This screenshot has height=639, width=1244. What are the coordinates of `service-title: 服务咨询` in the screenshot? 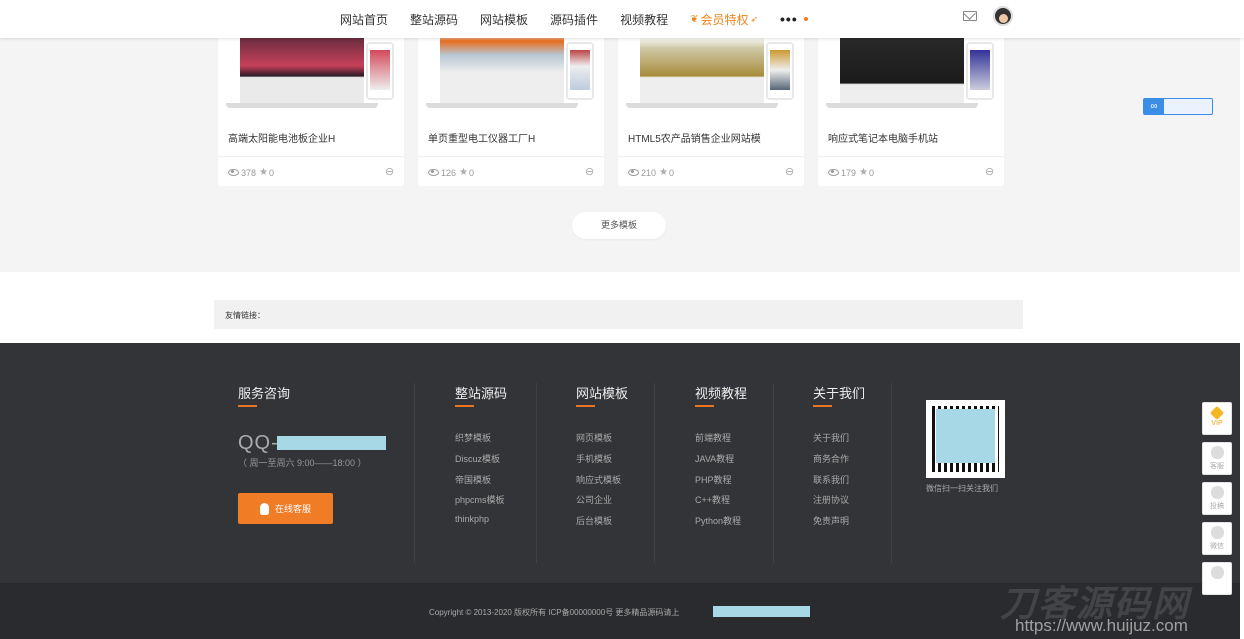 It's located at (264, 393).